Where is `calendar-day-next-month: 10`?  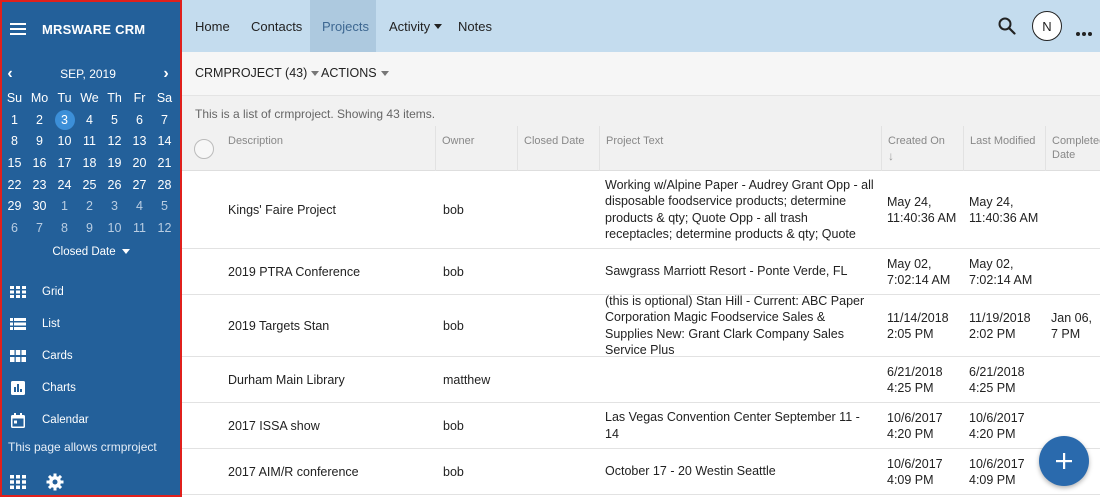
calendar-day-next-month: 10 is located at coordinates (114, 228).